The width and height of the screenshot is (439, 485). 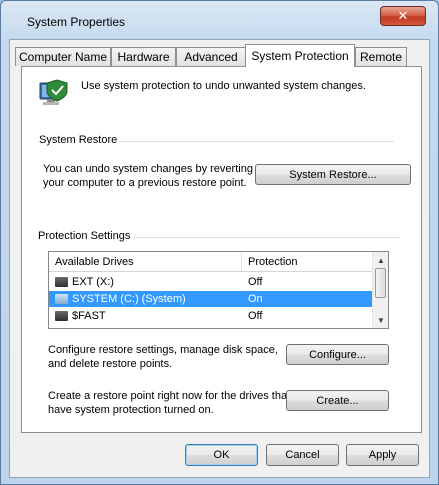 I want to click on tab-remote: Remote, so click(x=381, y=56).